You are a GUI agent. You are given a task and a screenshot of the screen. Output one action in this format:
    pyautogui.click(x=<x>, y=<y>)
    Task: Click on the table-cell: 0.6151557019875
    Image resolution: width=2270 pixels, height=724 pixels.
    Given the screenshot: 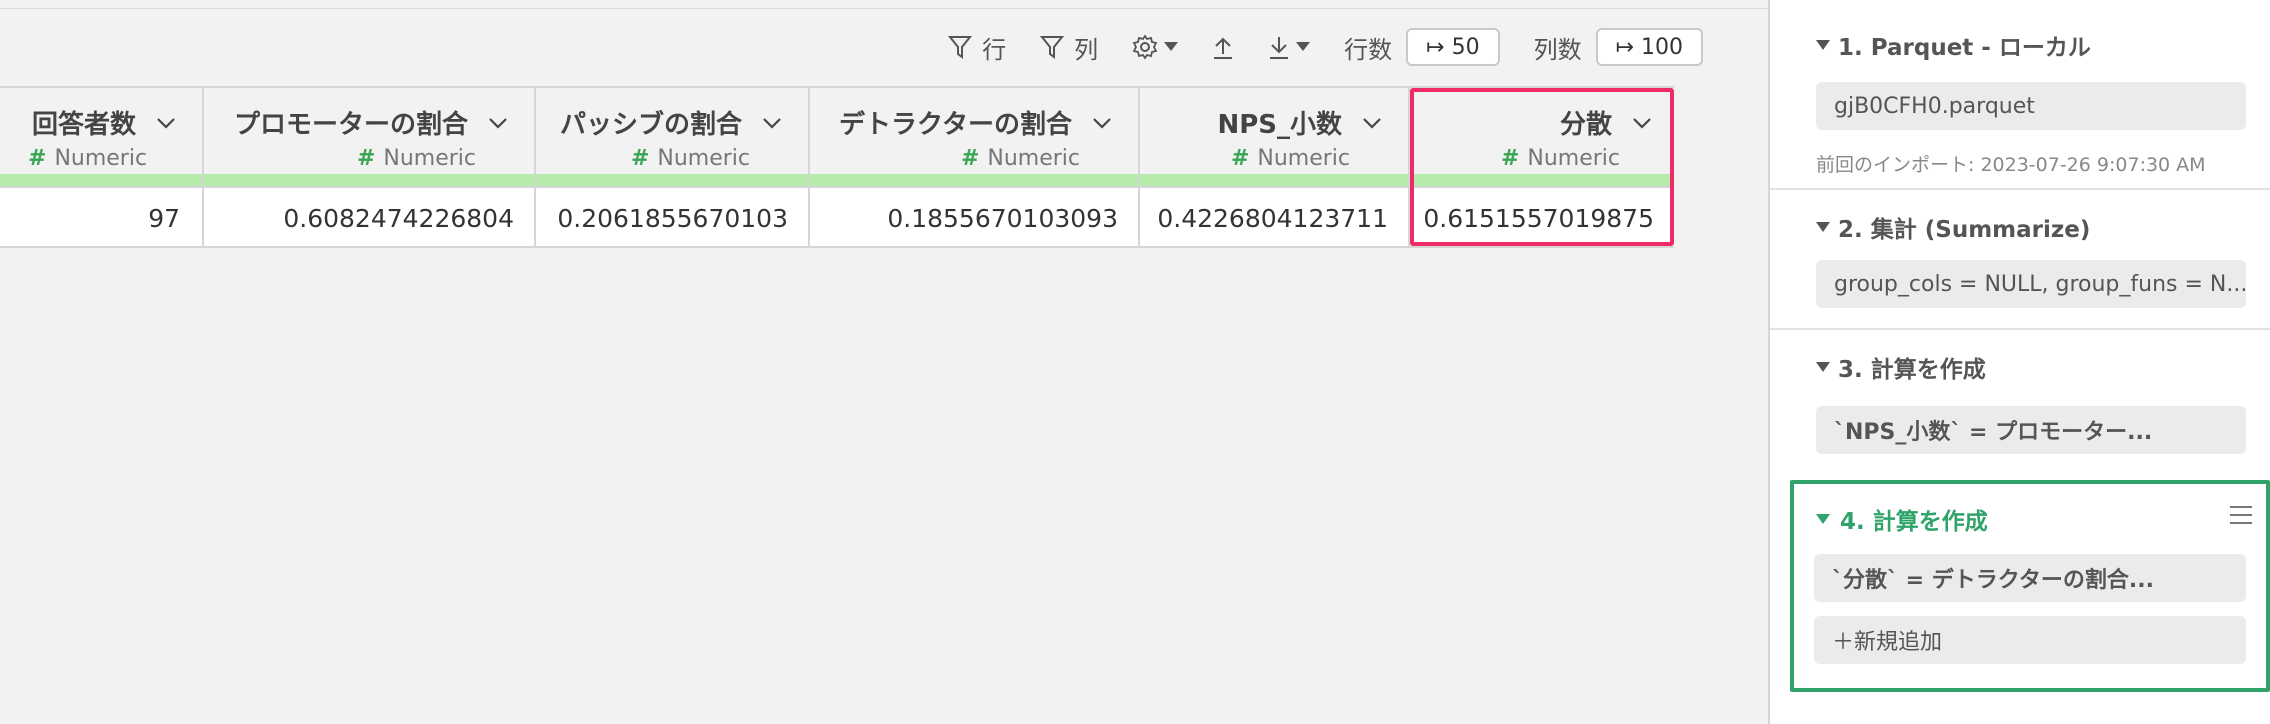 What is the action you would take?
    pyautogui.click(x=1542, y=217)
    